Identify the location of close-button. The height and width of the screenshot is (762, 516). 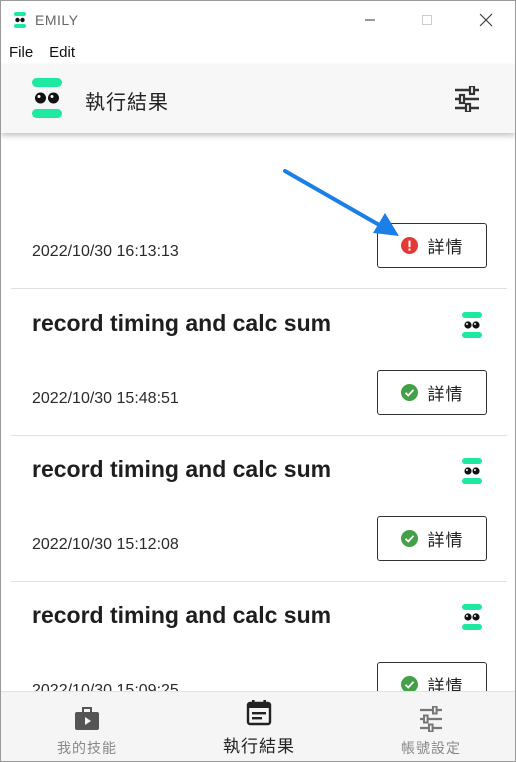
(486, 20).